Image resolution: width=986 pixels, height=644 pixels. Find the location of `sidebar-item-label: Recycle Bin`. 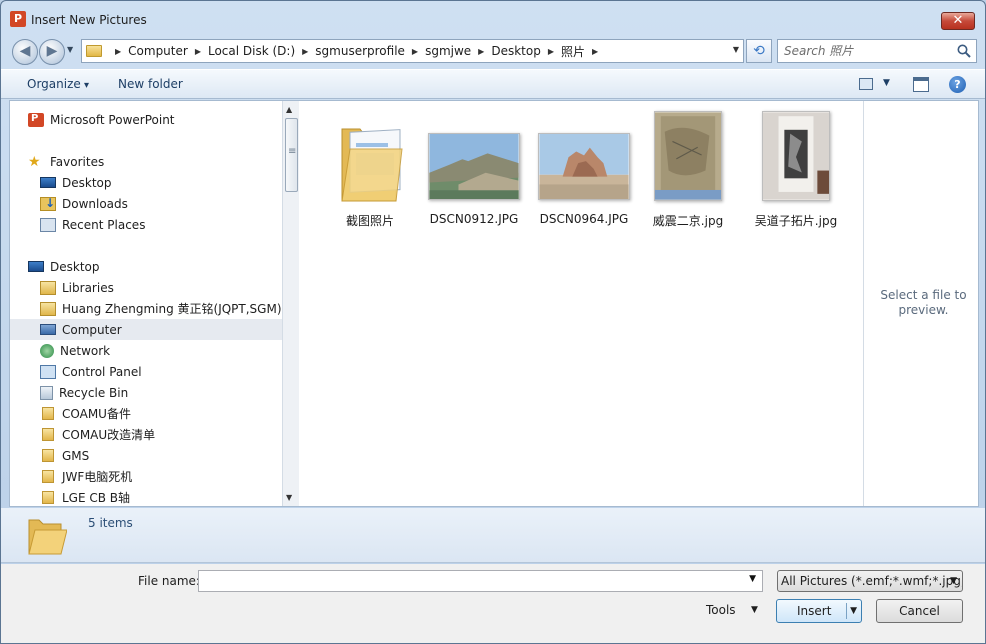

sidebar-item-label: Recycle Bin is located at coordinates (94, 392).